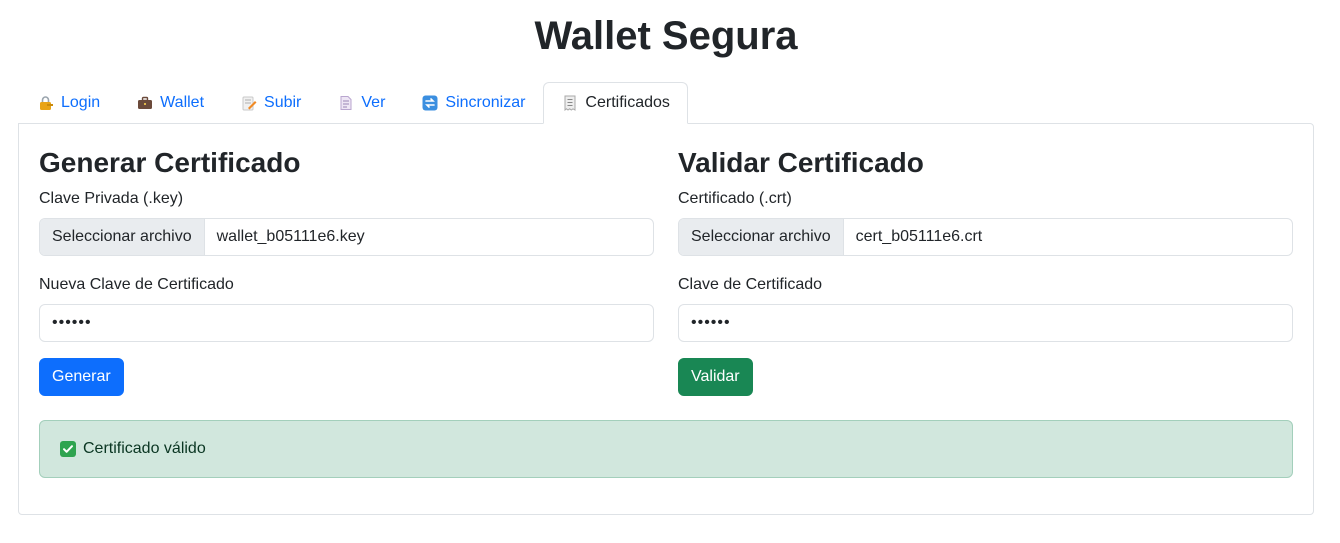  I want to click on check-mark-icon, so click(68, 449).